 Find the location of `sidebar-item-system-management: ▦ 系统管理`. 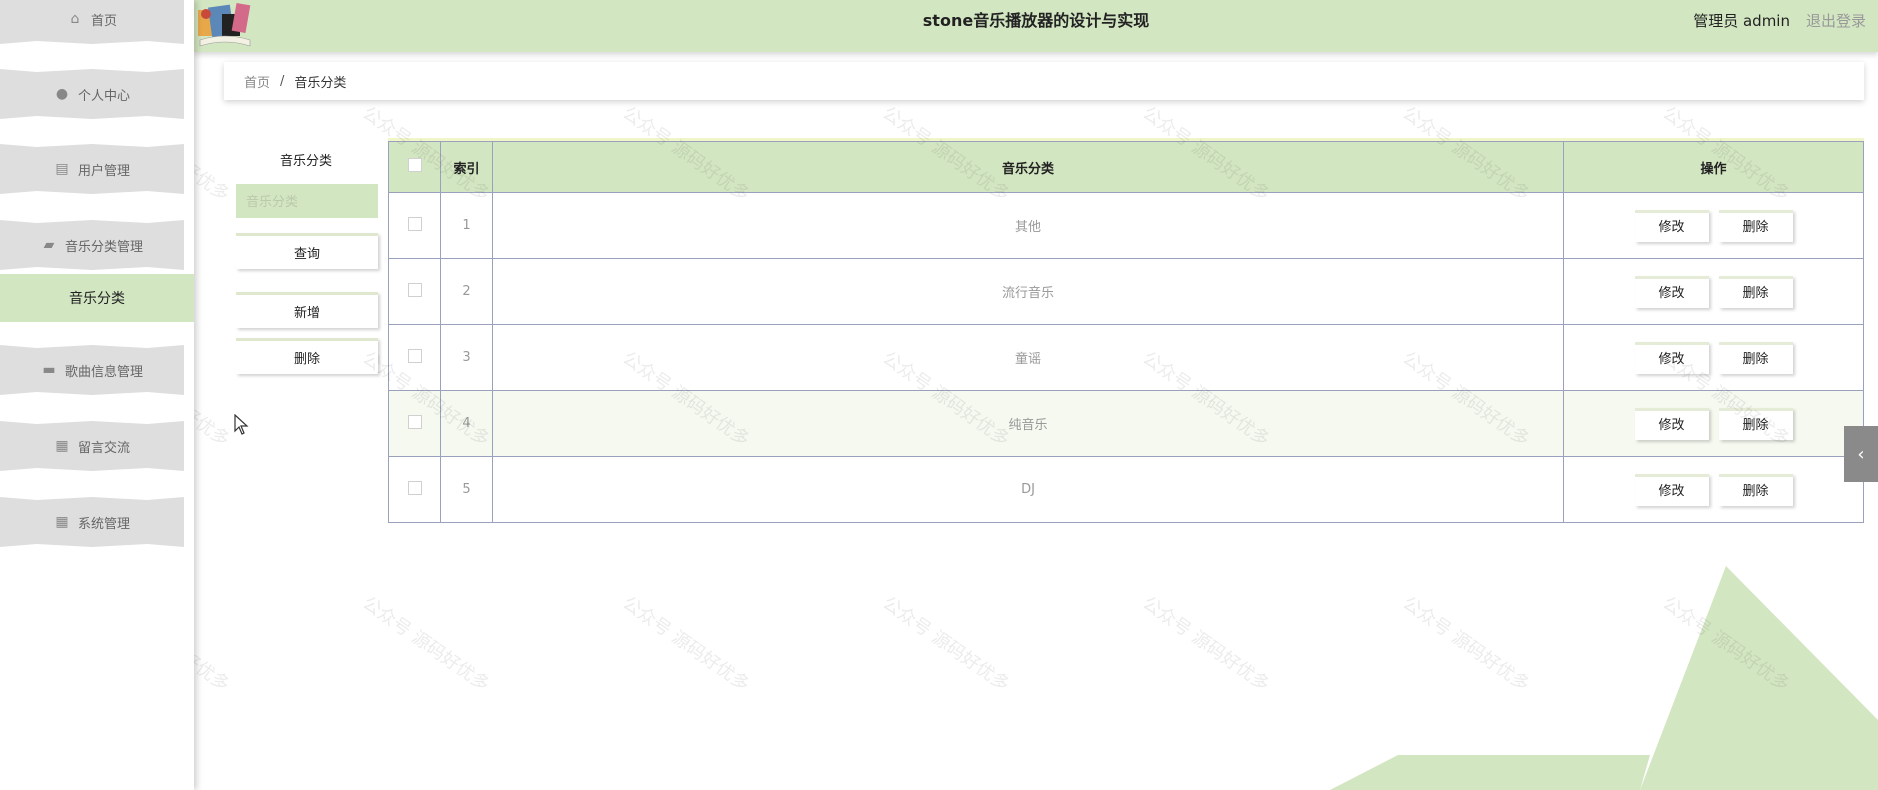

sidebar-item-system-management: ▦ 系统管理 is located at coordinates (92, 522).